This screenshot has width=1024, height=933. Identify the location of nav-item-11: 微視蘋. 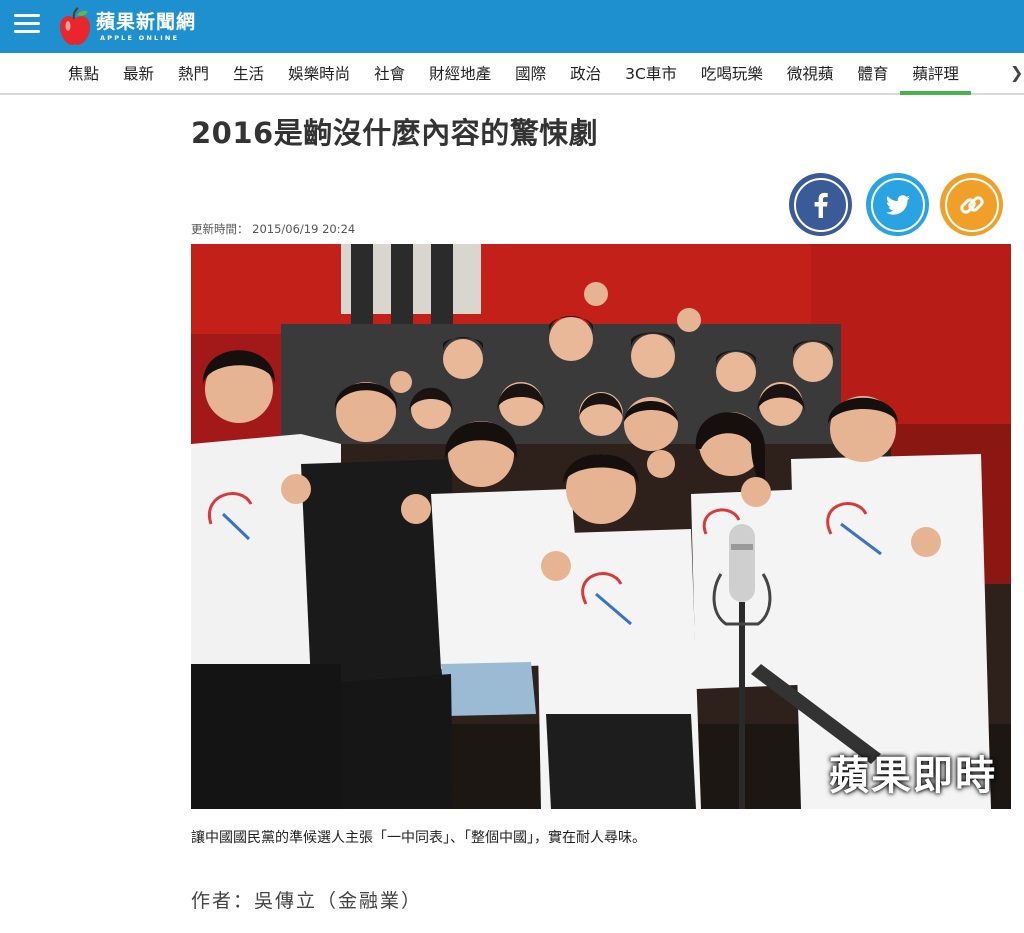
(810, 73).